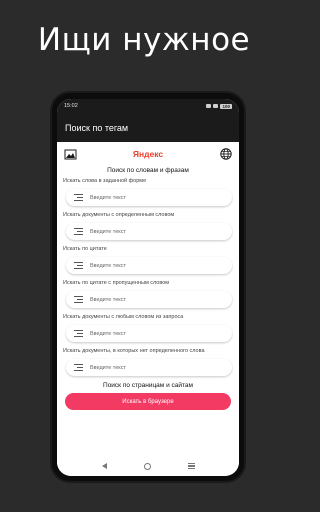 This screenshot has height=512, width=320. I want to click on brand-logo: Яндекс, so click(148, 154).